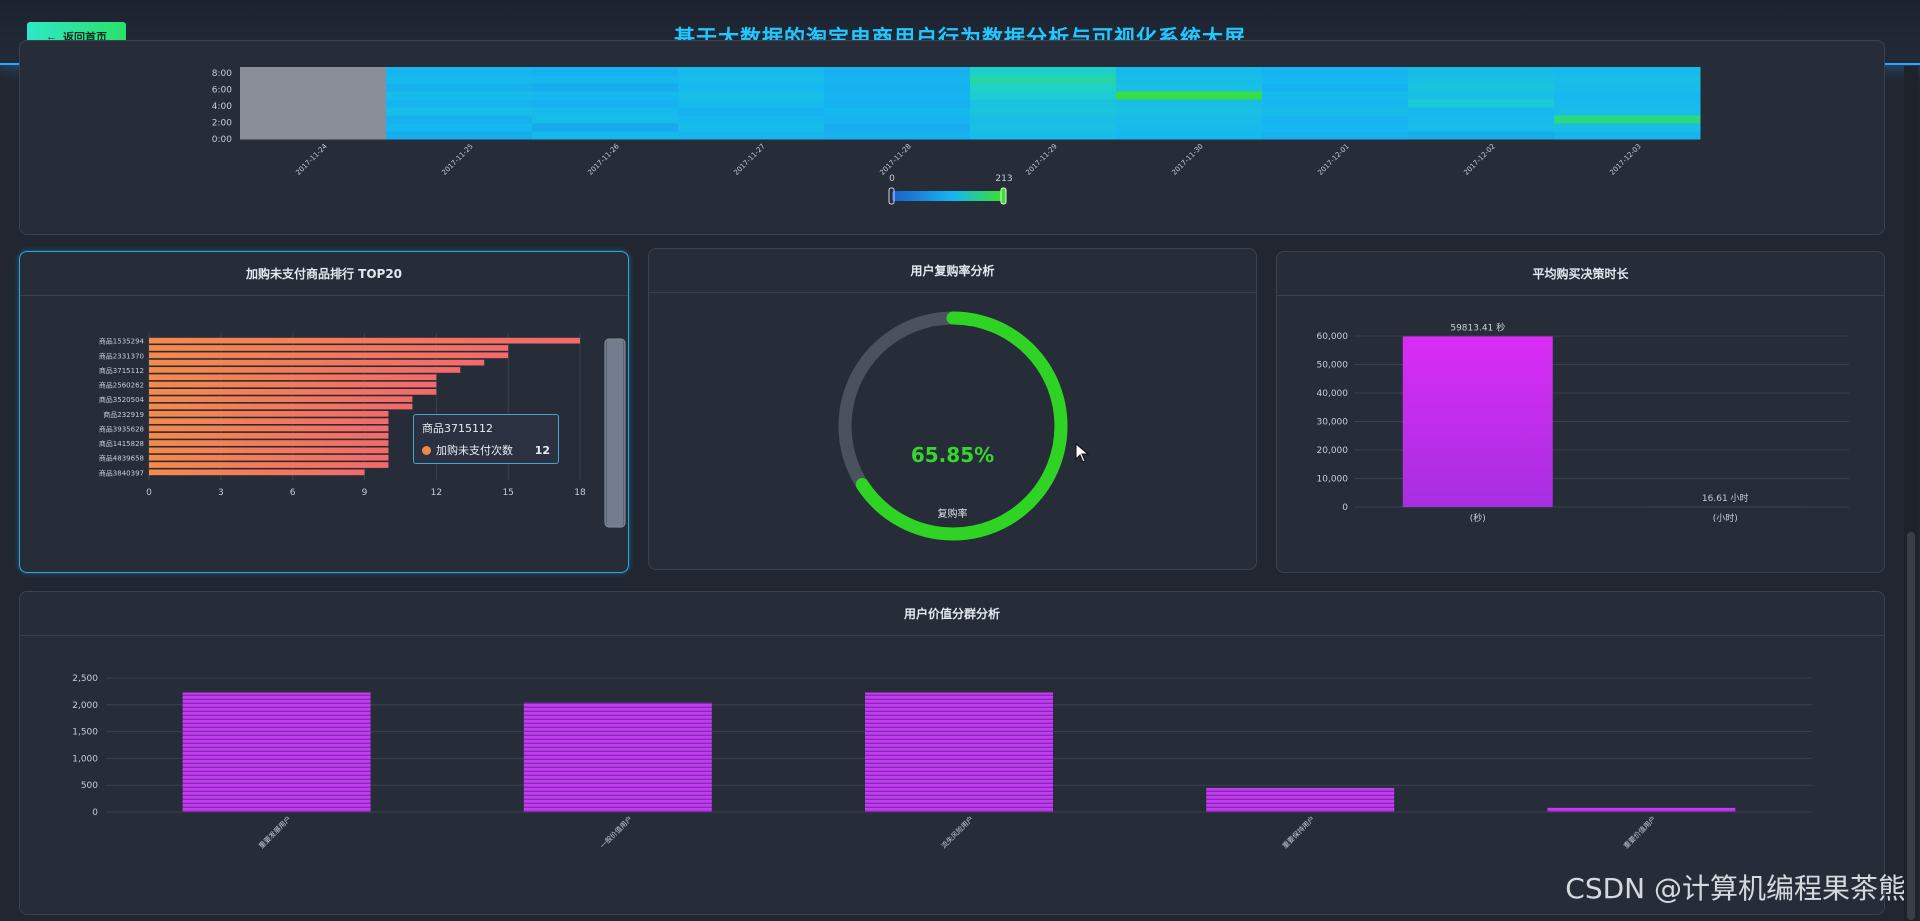  I want to click on cart-x-tick: 9, so click(365, 493).